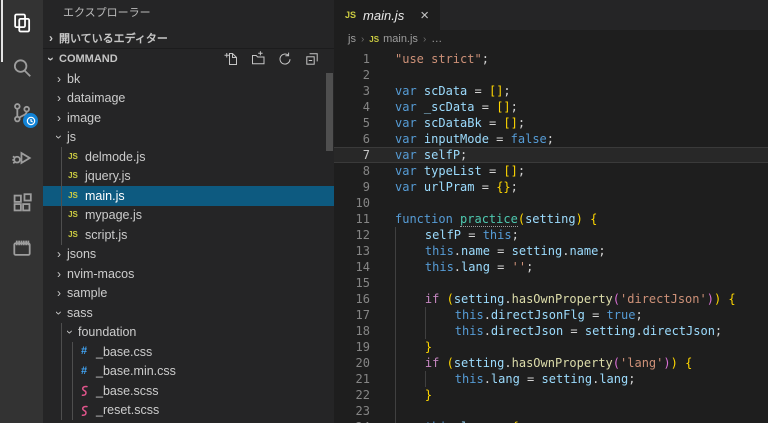 The image size is (768, 423). What do you see at coordinates (352, 235) in the screenshot?
I see `line-number: 12` at bounding box center [352, 235].